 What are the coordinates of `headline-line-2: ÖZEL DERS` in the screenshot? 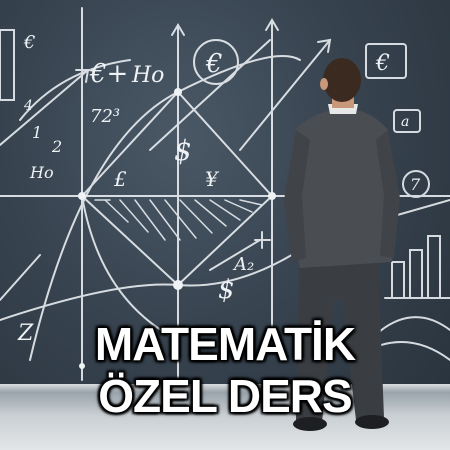 It's located at (225, 396).